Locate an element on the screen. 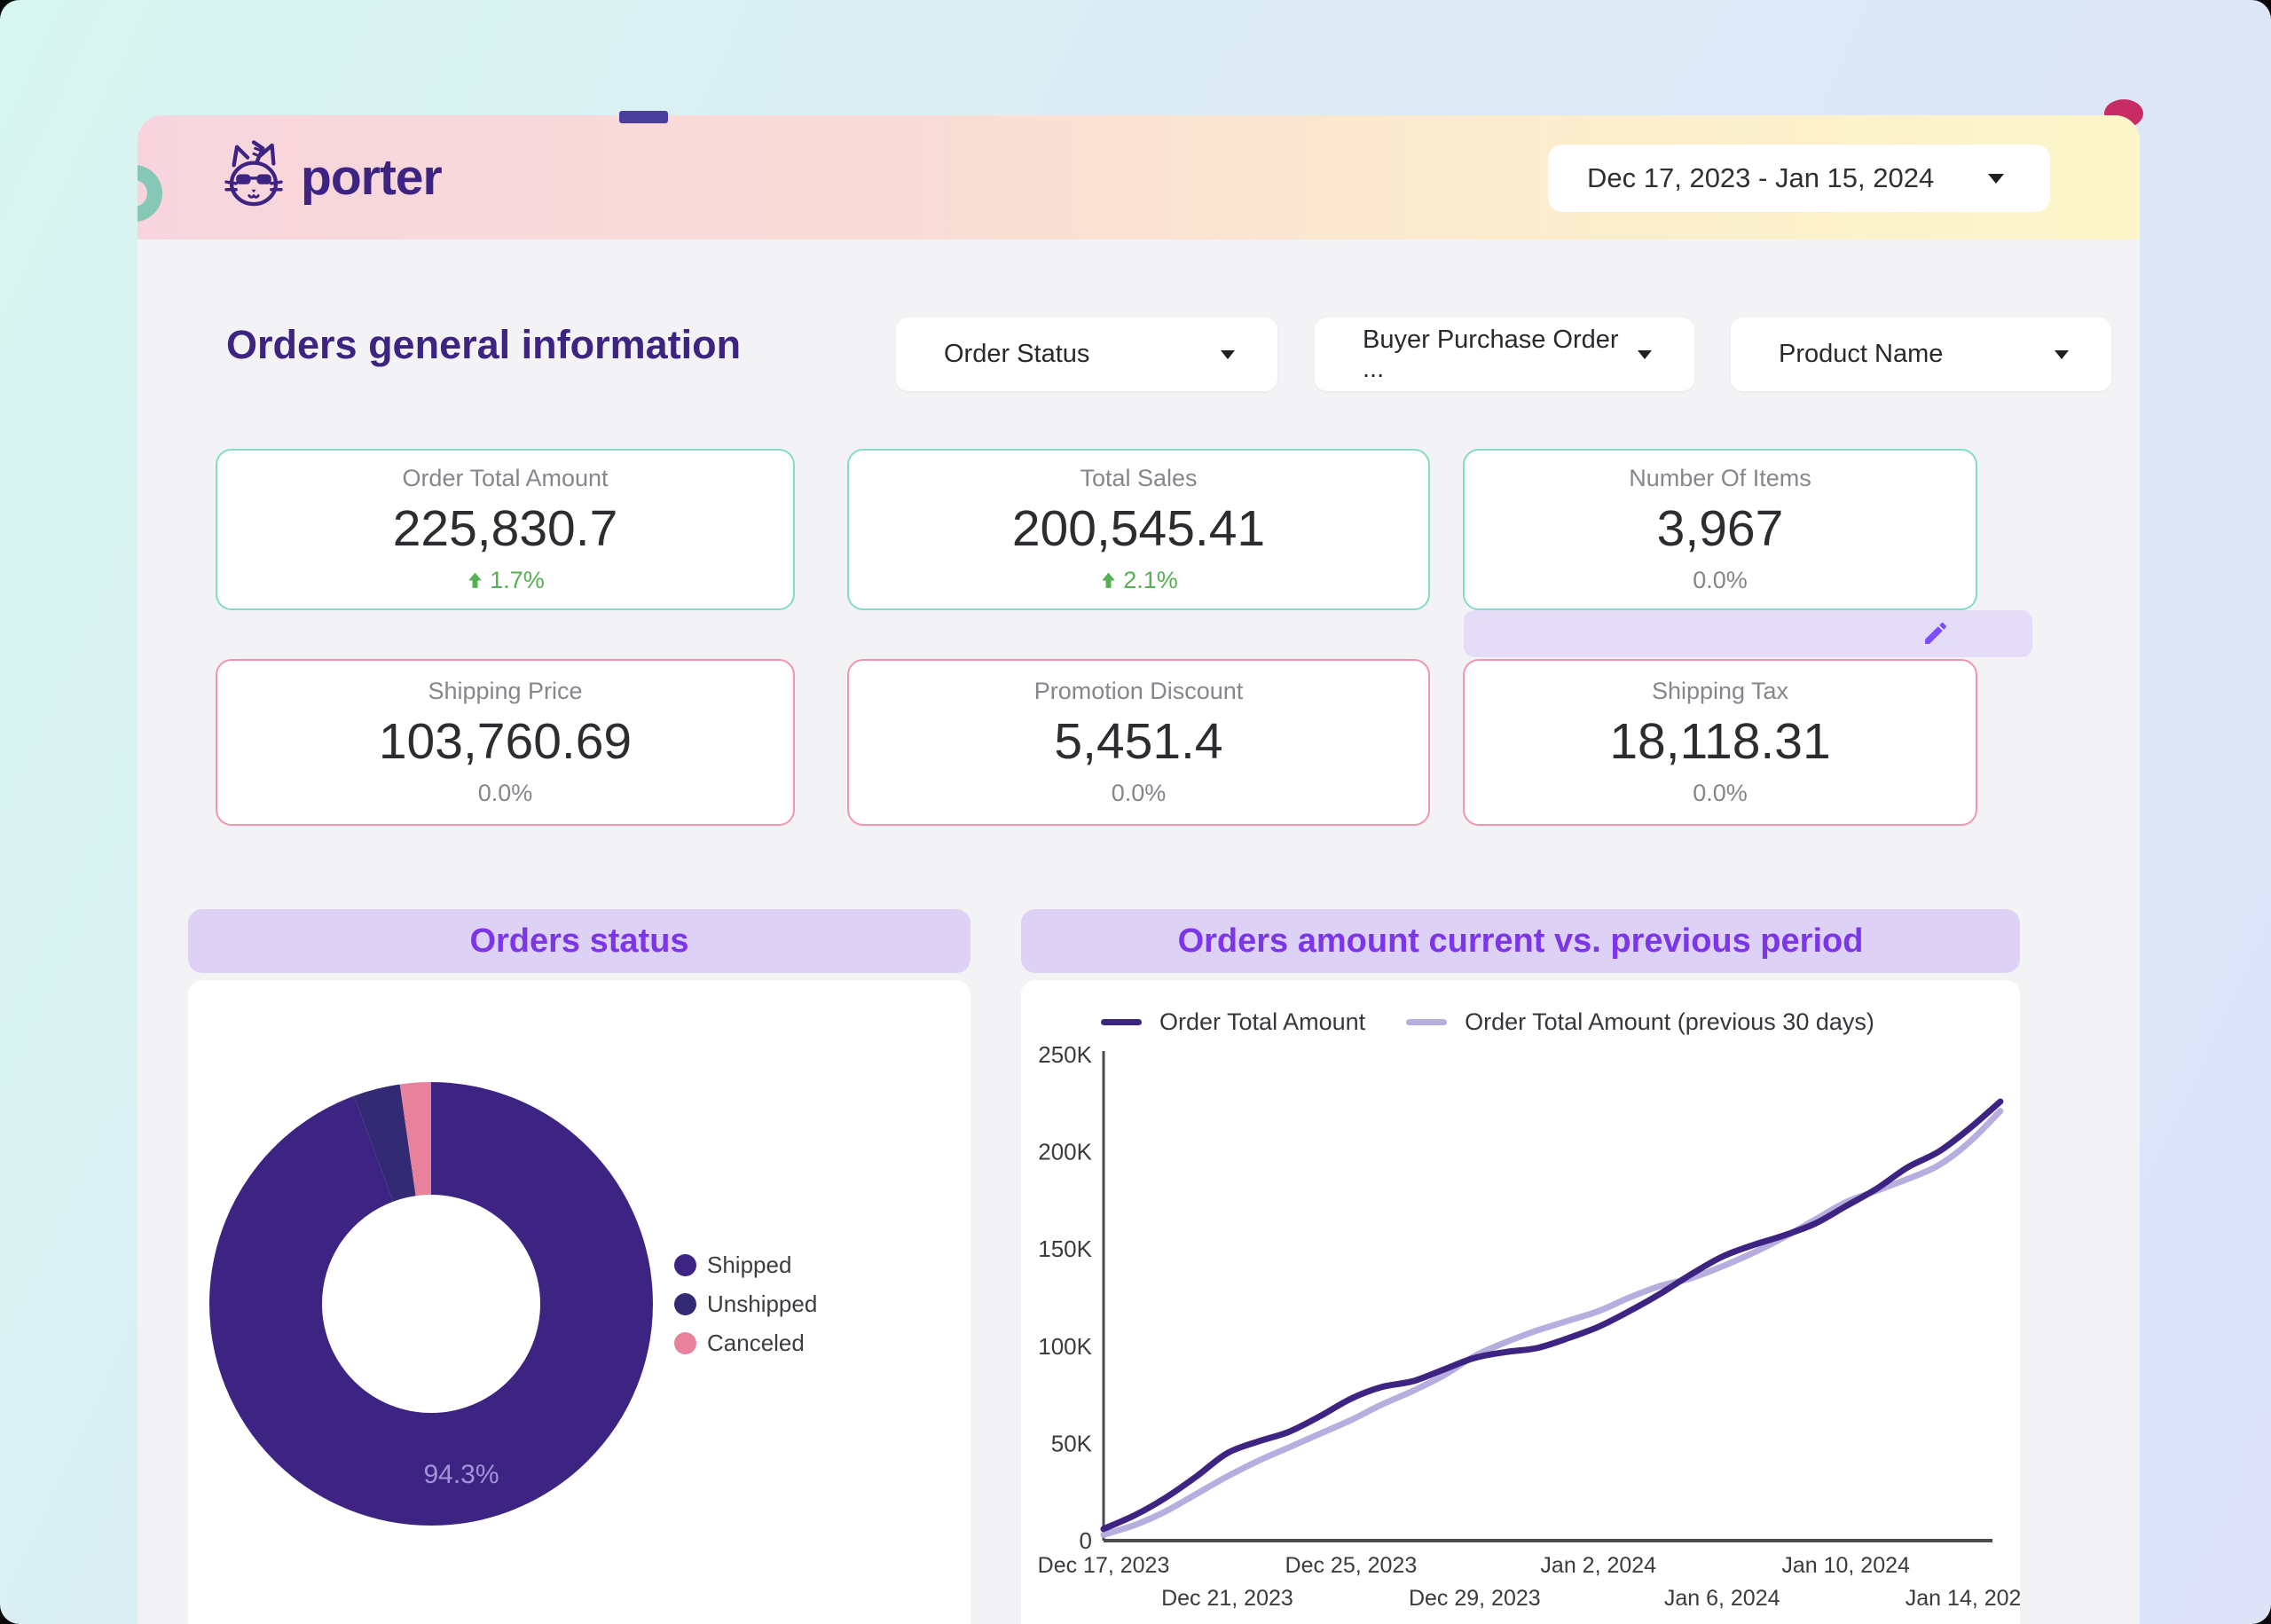 Image resolution: width=2271 pixels, height=1624 pixels. svg-text: Dec 17, 2023 is located at coordinates (1104, 1566).